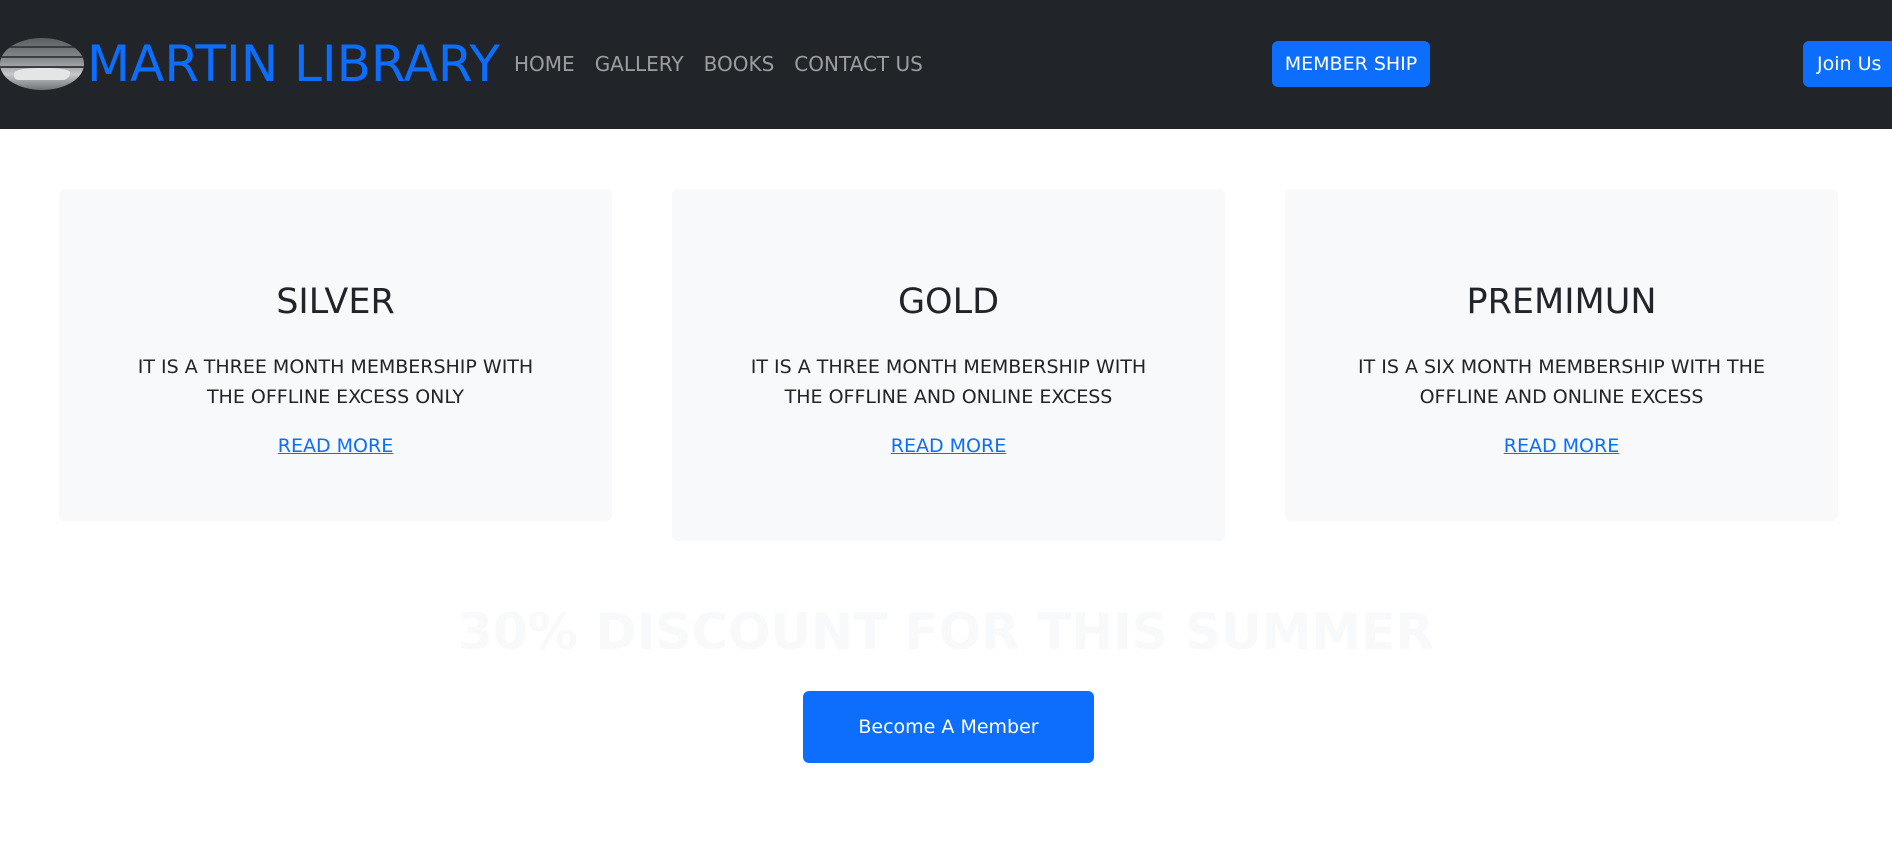  Describe the element at coordinates (948, 302) in the screenshot. I see `card-title: GOLD` at that location.